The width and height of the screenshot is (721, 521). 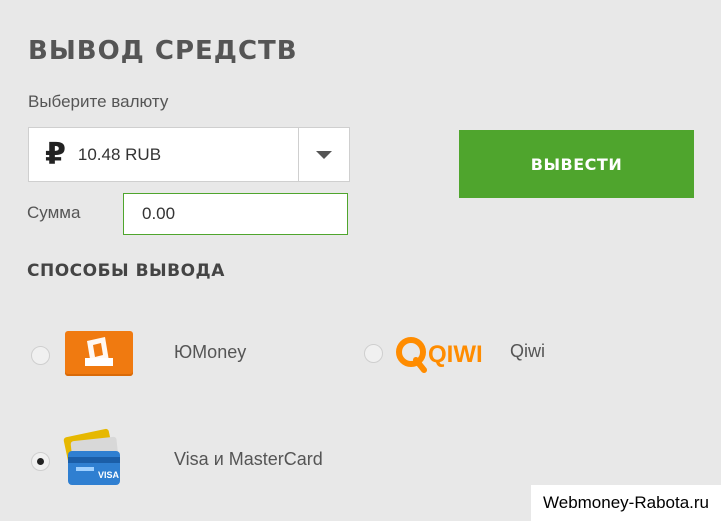 I want to click on method-label-qiwi: Qiwi, so click(x=527, y=351).